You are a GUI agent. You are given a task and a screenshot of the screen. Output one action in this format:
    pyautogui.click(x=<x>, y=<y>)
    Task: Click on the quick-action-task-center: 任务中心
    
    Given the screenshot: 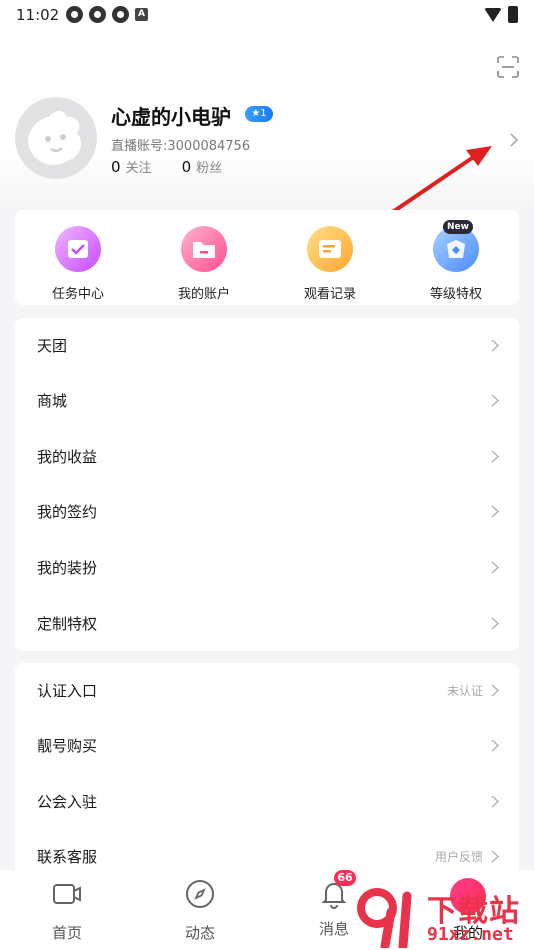 What is the action you would take?
    pyautogui.click(x=78, y=264)
    